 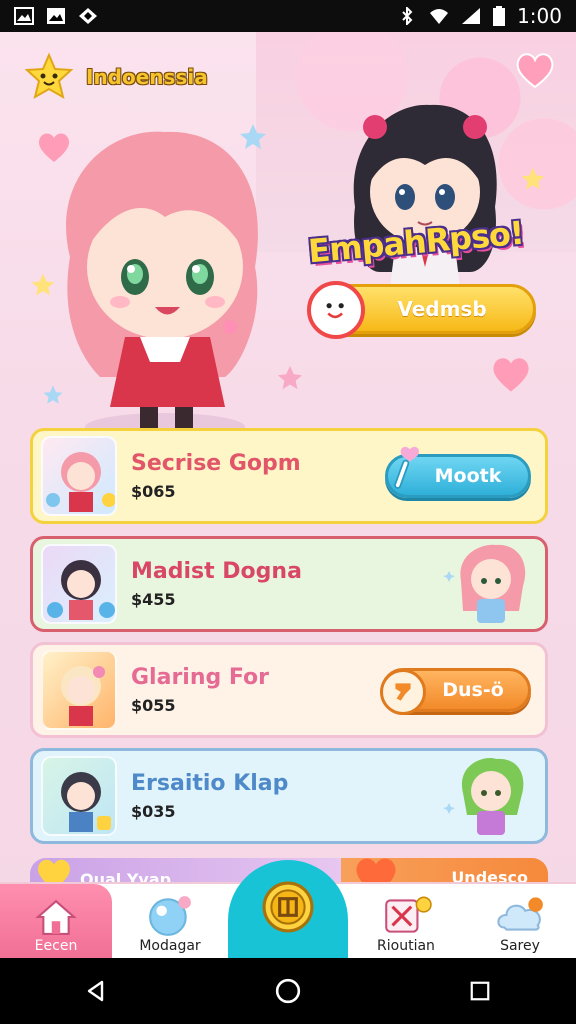 I want to click on recents-icon, so click(x=480, y=991).